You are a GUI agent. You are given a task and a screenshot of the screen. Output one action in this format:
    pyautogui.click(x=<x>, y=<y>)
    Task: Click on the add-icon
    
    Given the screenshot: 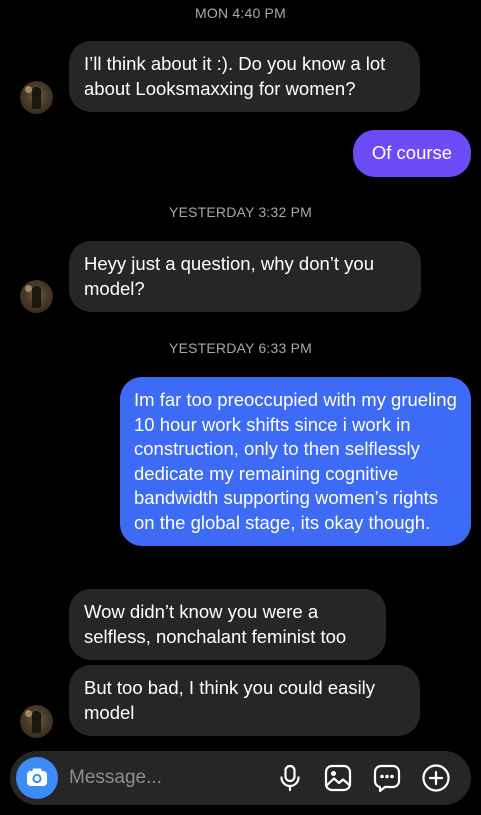 What is the action you would take?
    pyautogui.click(x=436, y=778)
    